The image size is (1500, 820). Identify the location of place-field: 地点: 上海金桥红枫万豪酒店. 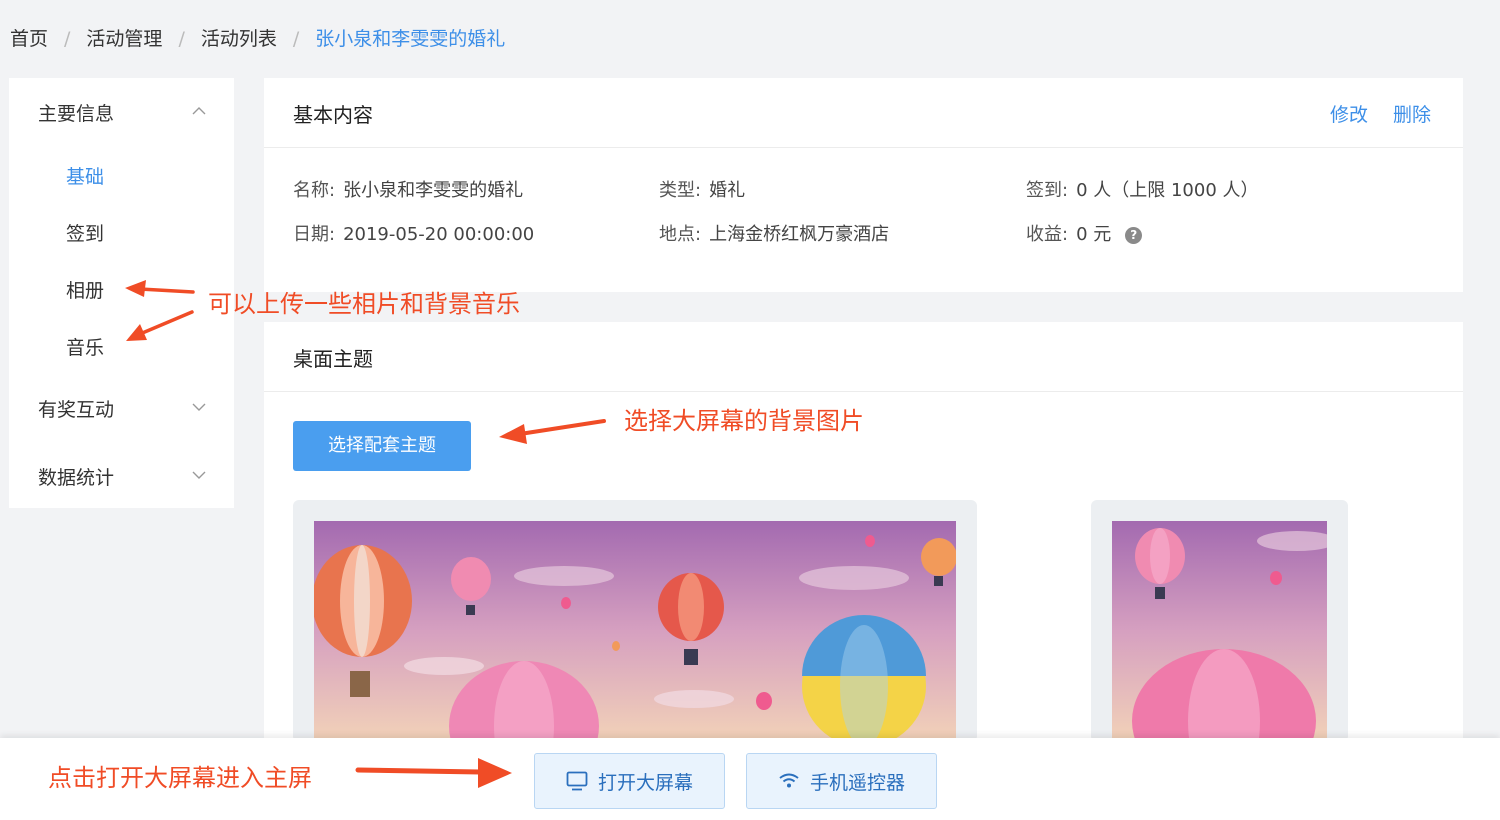
(774, 233).